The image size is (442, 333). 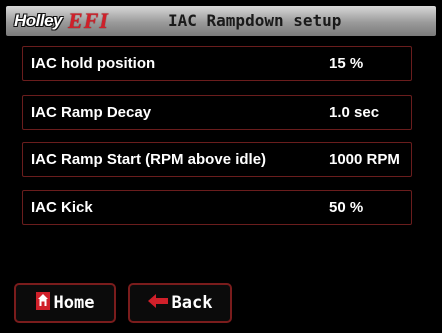 I want to click on home-button-label: Home, so click(x=74, y=303).